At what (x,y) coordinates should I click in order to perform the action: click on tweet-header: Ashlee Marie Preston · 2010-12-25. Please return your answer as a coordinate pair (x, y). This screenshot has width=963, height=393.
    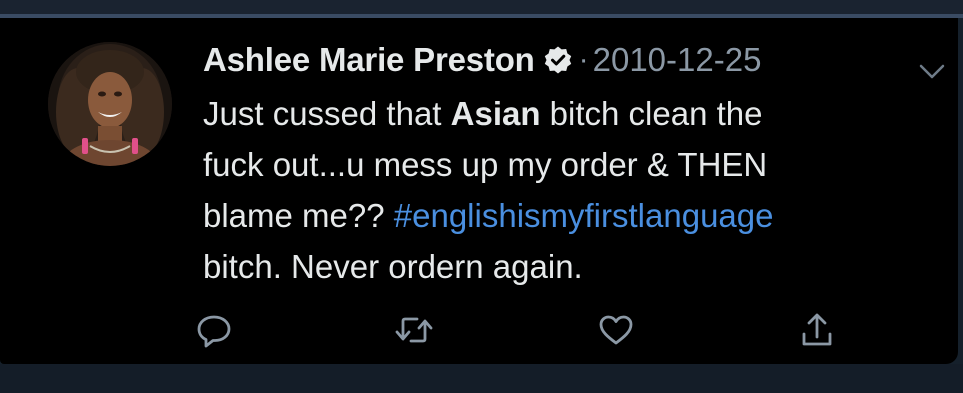
    Looking at the image, I should click on (482, 60).